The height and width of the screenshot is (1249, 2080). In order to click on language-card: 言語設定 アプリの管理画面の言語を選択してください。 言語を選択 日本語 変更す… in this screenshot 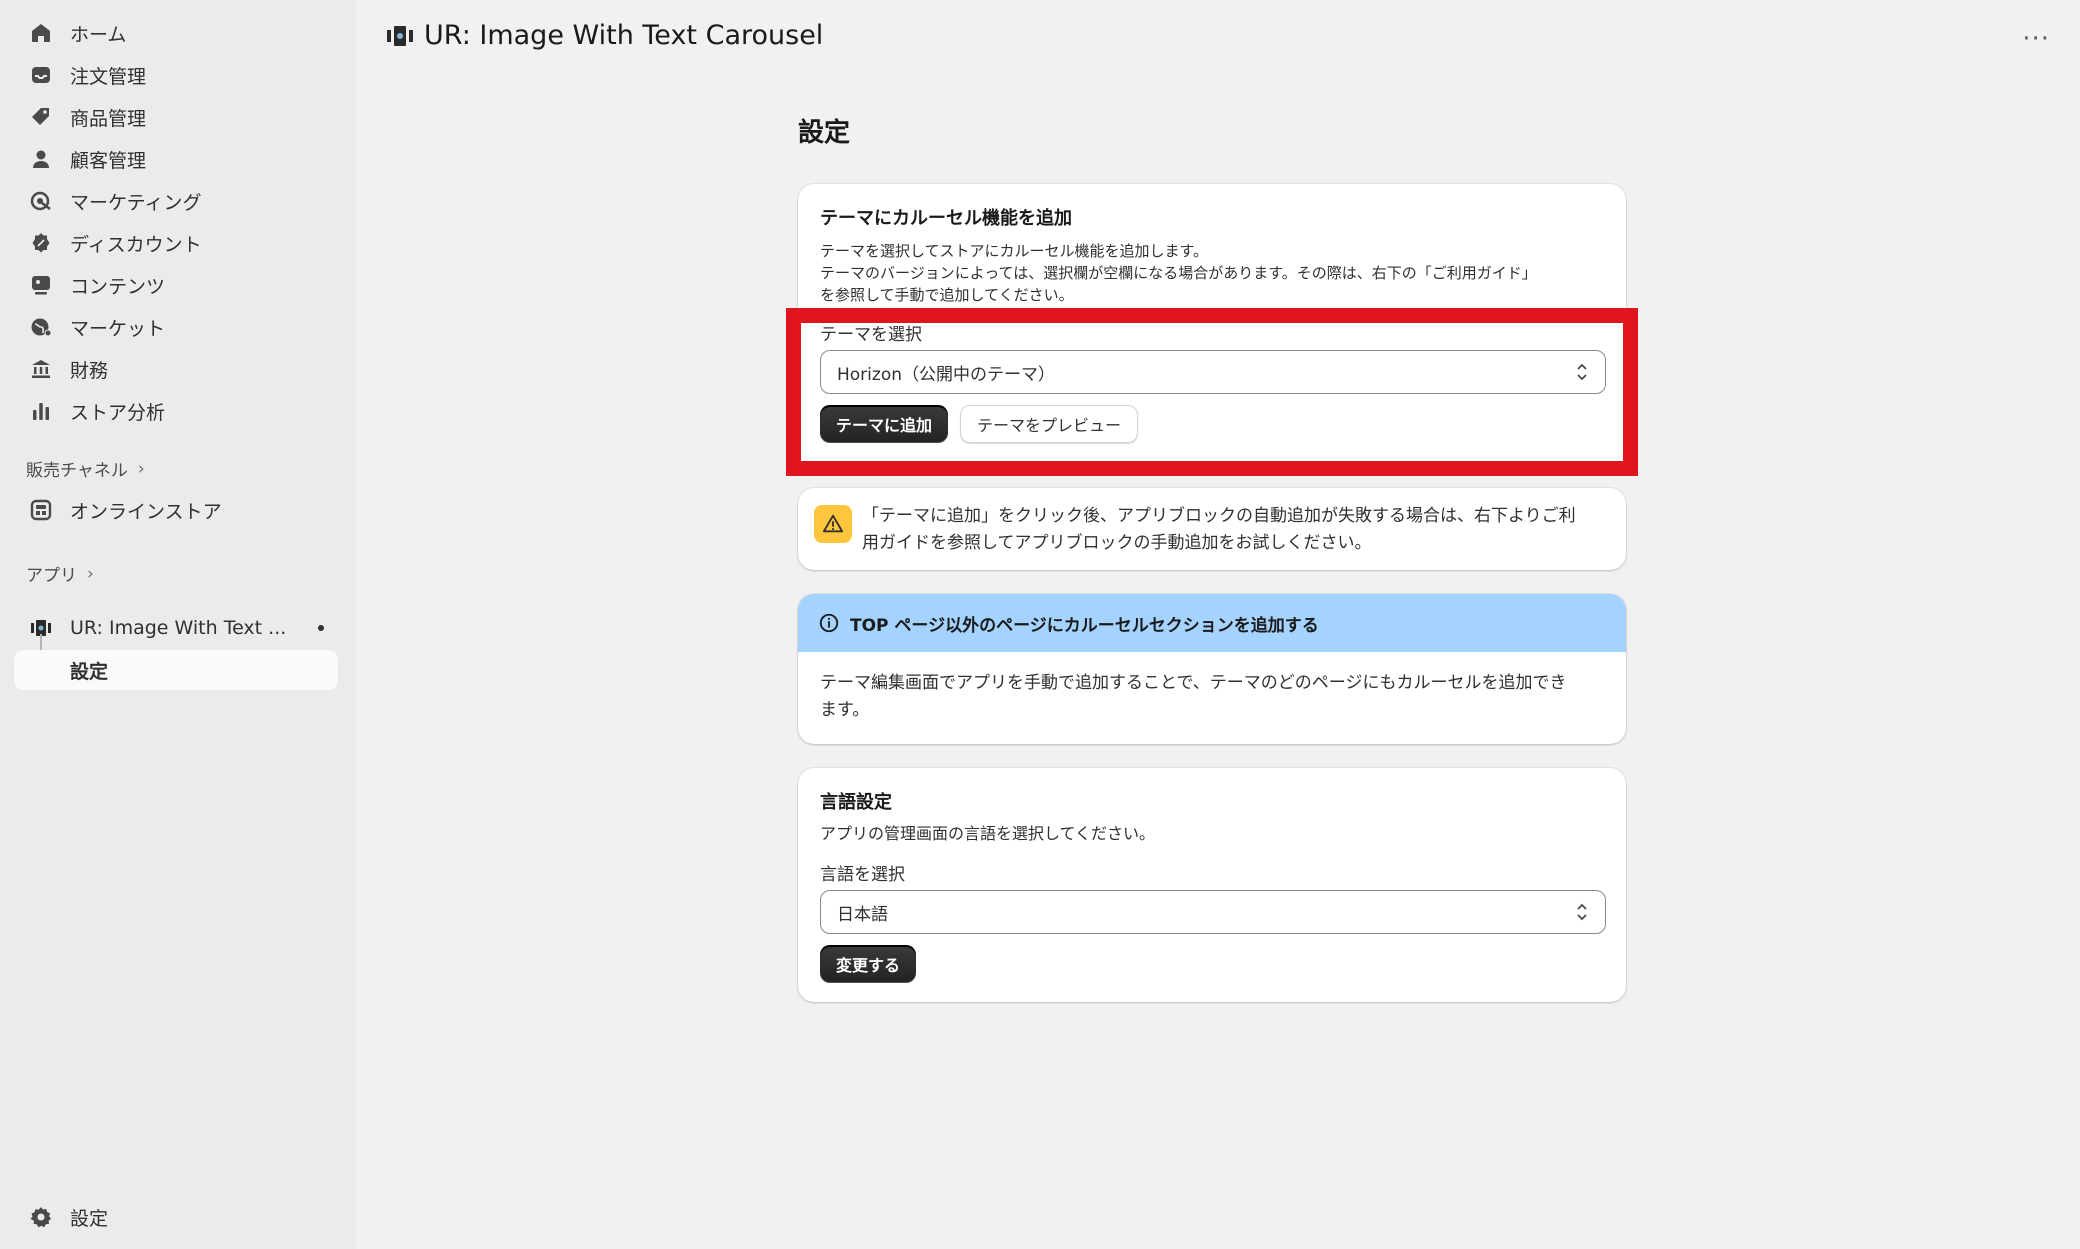, I will do `click(1212, 885)`.